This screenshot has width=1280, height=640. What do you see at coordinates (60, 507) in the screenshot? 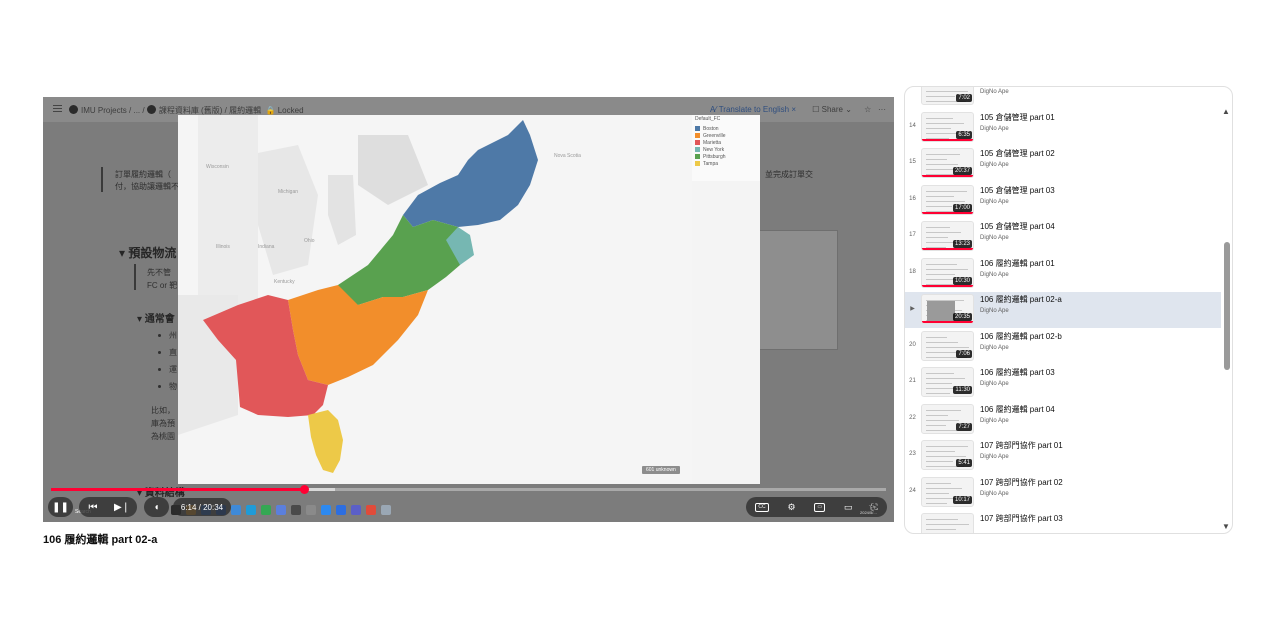
I see `pause-button: ❚❚` at bounding box center [60, 507].